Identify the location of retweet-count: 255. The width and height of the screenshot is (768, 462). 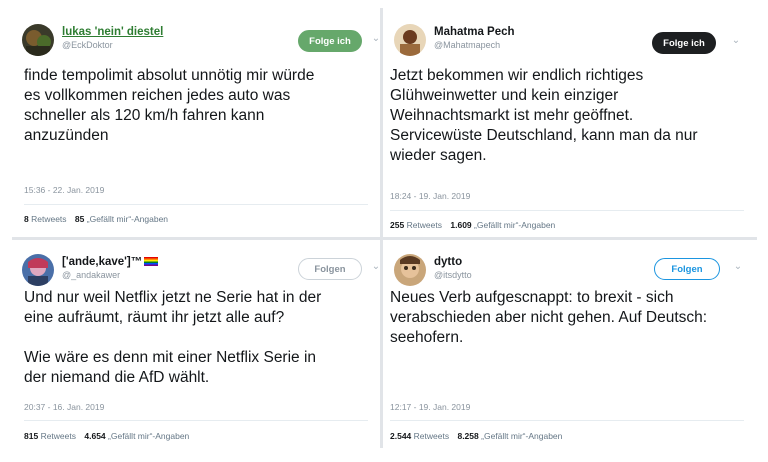
(397, 225).